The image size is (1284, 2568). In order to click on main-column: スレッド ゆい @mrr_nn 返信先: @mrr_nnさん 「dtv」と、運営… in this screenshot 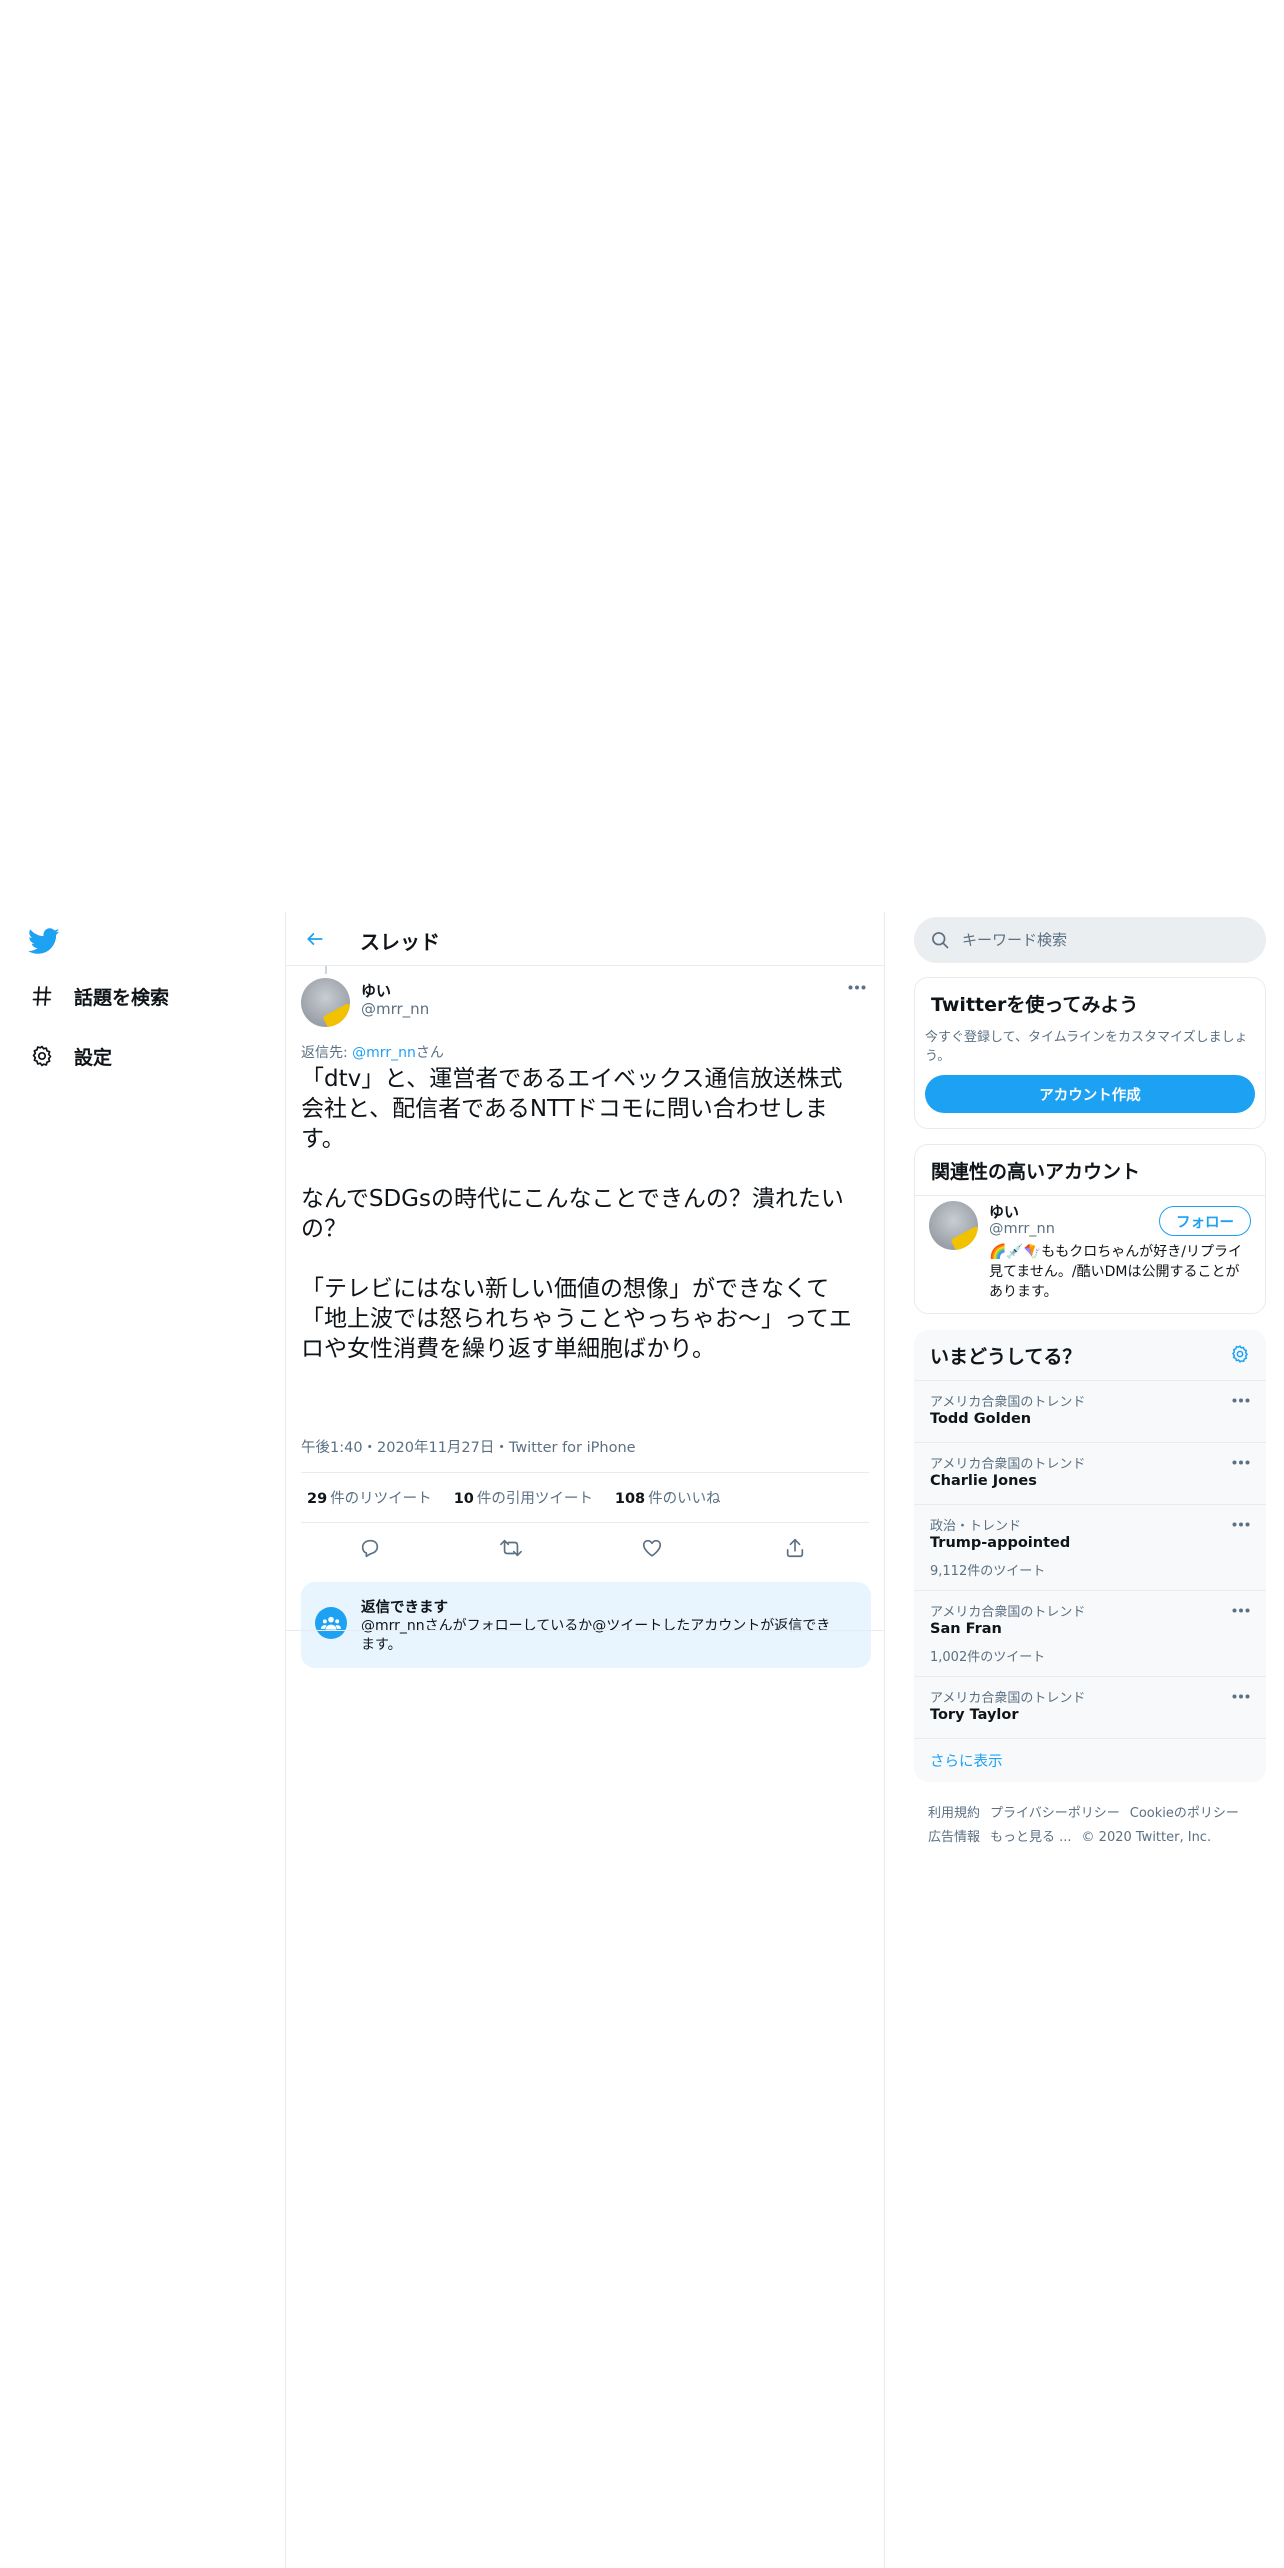, I will do `click(585, 1290)`.